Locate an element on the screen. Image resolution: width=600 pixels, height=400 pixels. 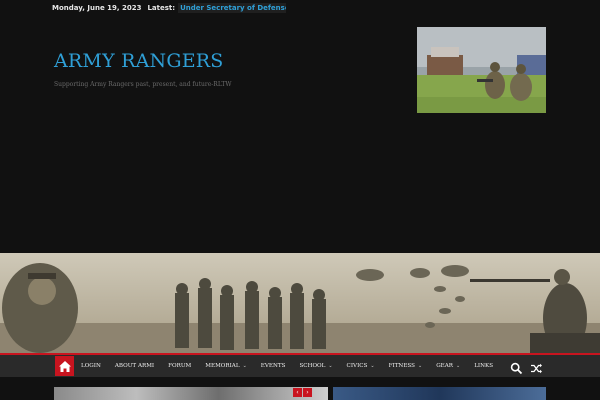
nav-item-civics: CIVICS ⌄ is located at coordinates (361, 366).